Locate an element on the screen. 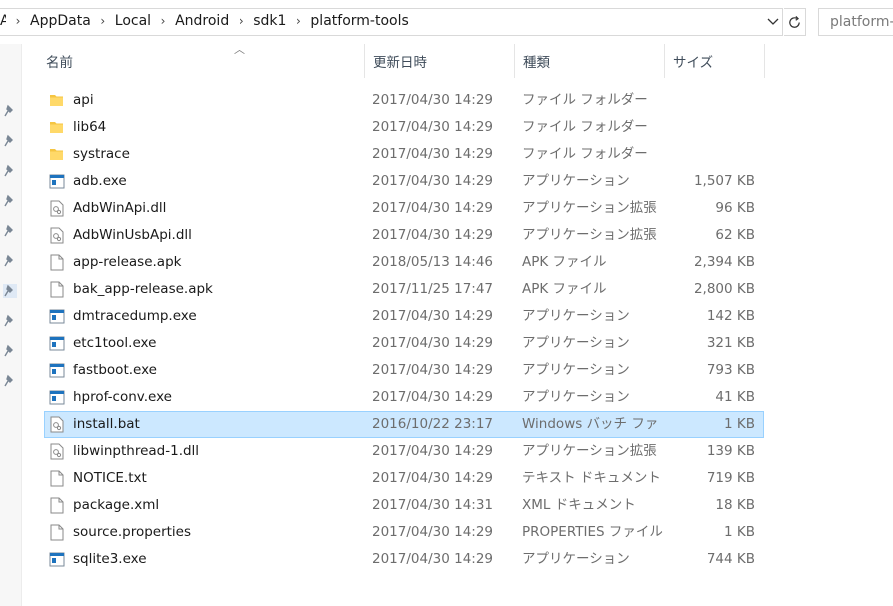  file-row: adb.exe 2017/04/30 14:29 アプリケーション 1,507 KB is located at coordinates (404, 181).